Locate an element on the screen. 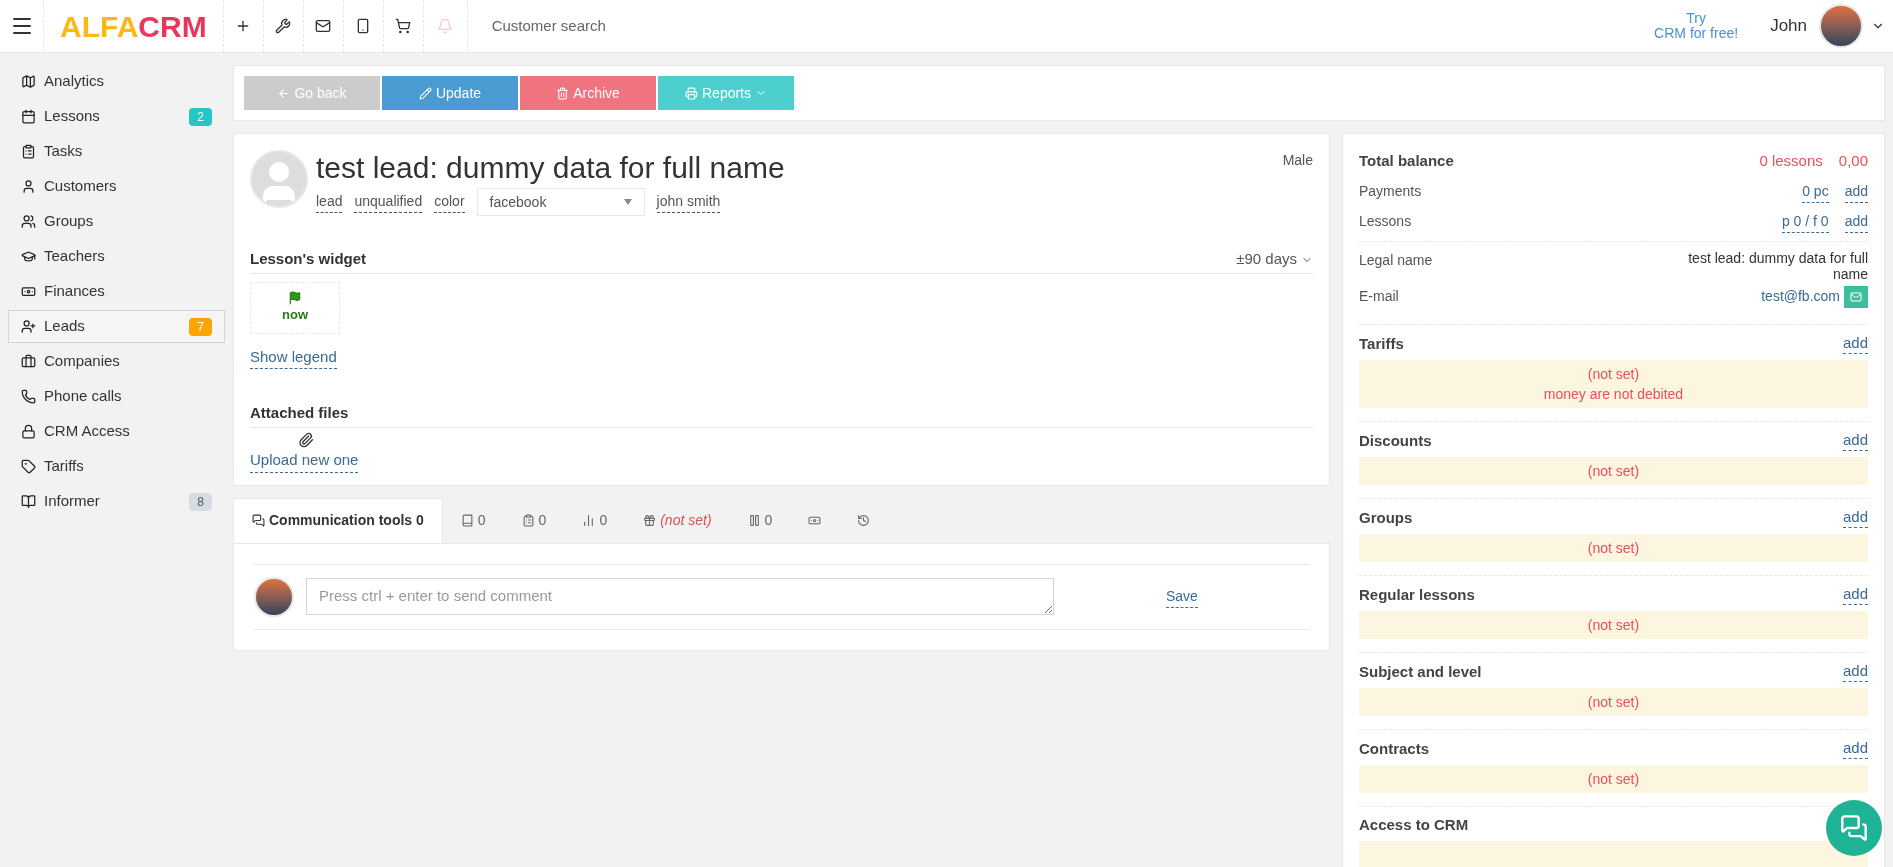 The image size is (1893, 867). tab: Communication tools 0 is located at coordinates (338, 520).